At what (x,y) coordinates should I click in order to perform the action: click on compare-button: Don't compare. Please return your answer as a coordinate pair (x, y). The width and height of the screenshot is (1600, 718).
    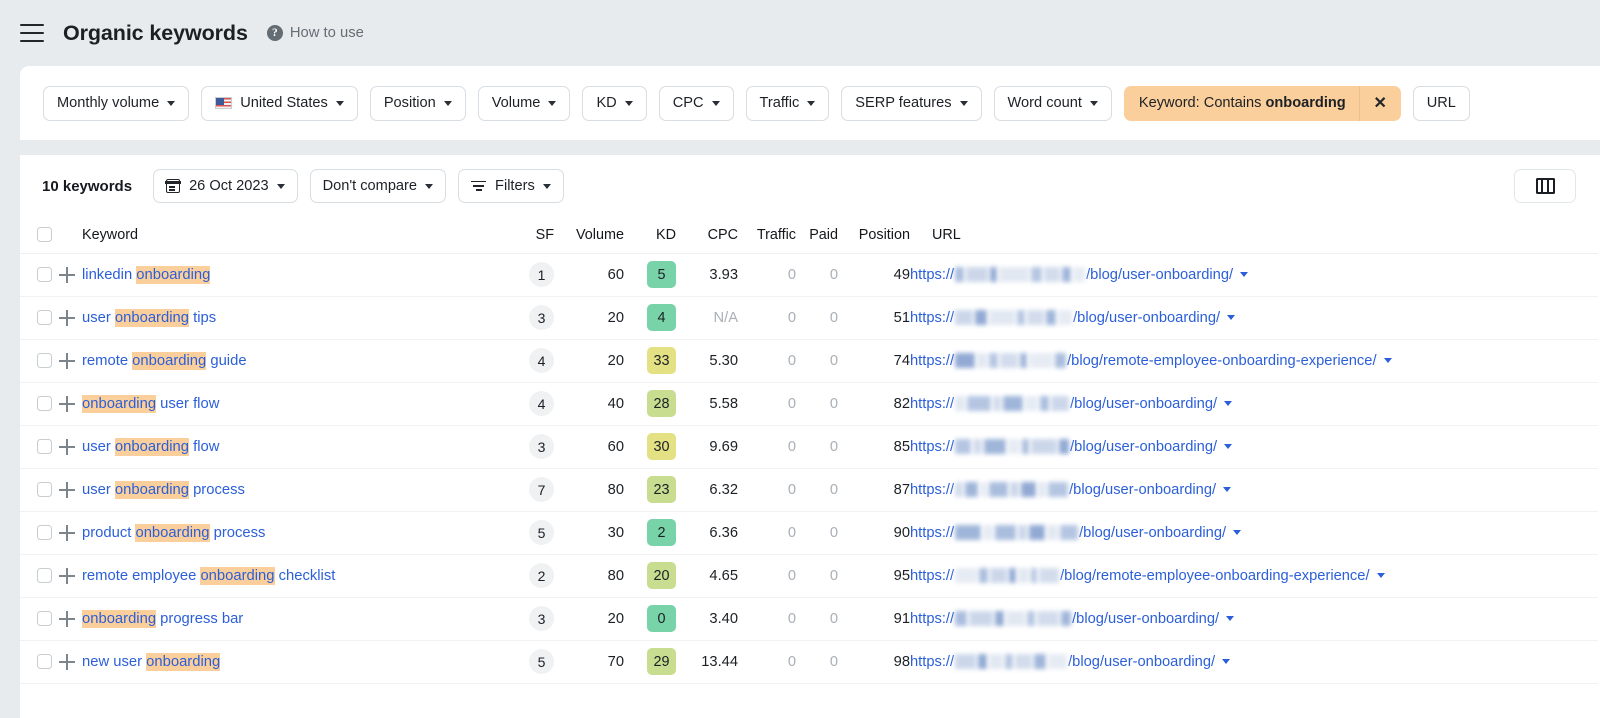
    Looking at the image, I should click on (378, 186).